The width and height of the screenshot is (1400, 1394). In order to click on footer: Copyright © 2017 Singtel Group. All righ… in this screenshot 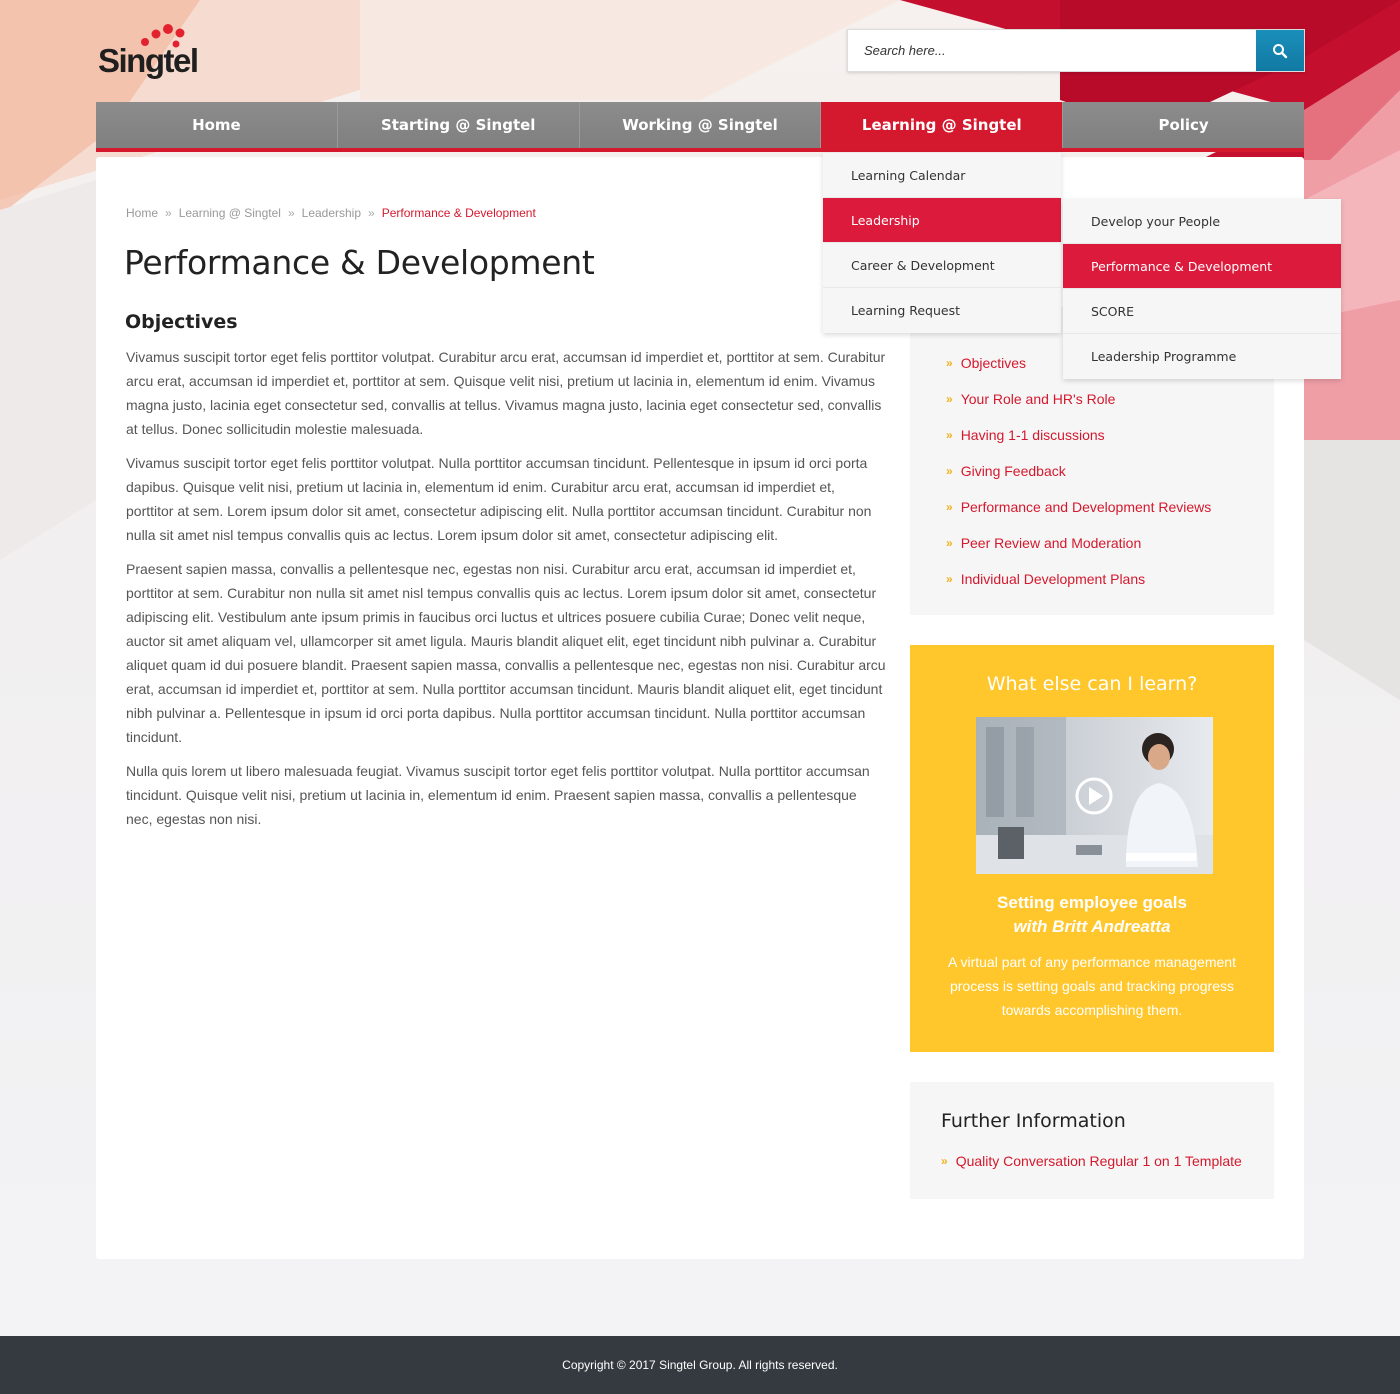, I will do `click(700, 1365)`.